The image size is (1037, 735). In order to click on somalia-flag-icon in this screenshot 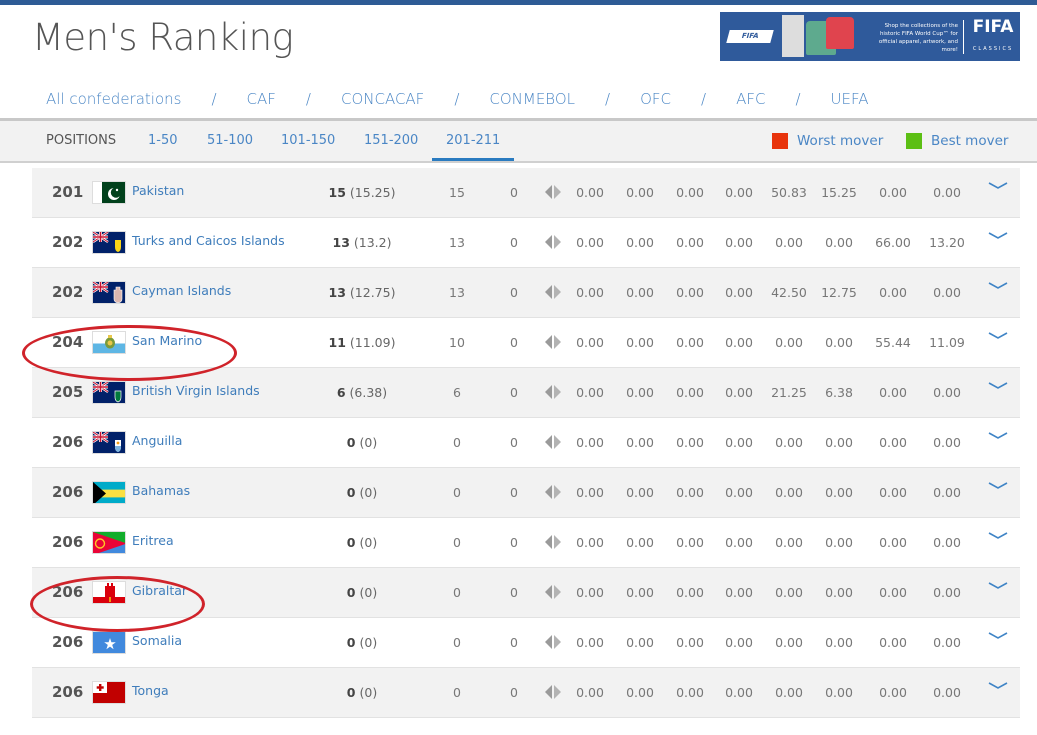, I will do `click(109, 642)`.